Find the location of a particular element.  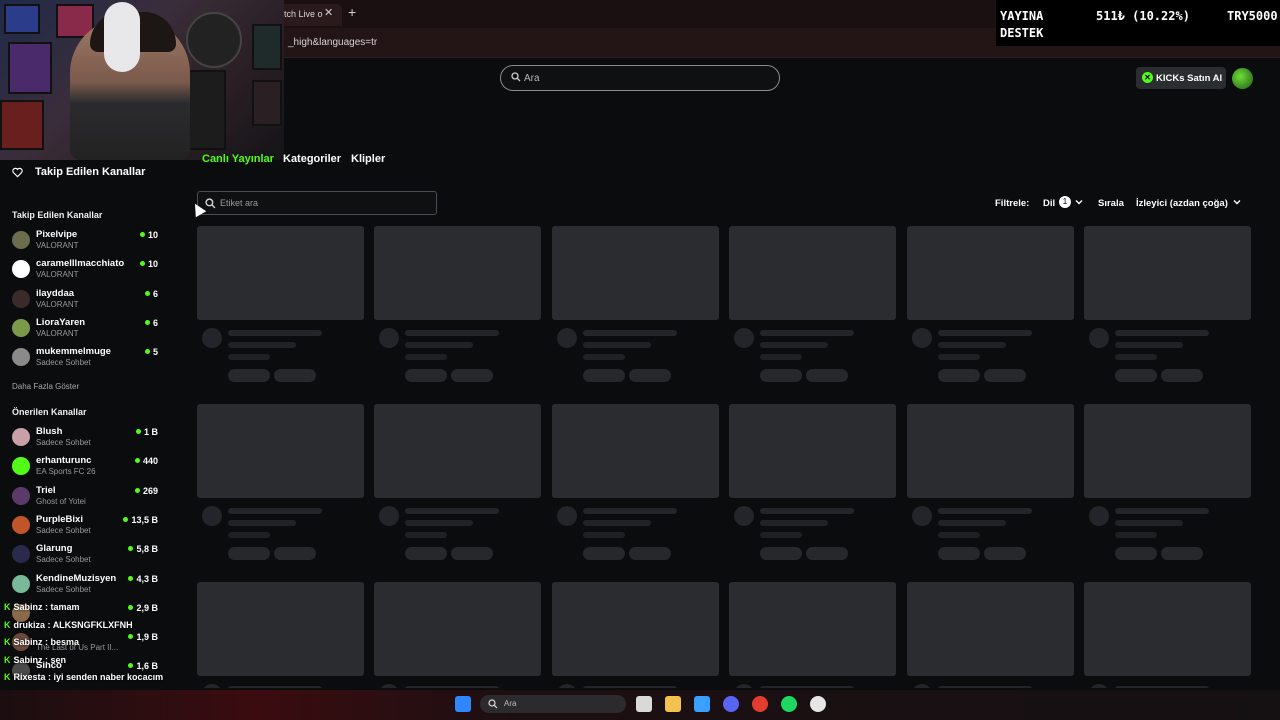

buy-kicks-button: ✕ KICKs Satın Al is located at coordinates (1181, 78).